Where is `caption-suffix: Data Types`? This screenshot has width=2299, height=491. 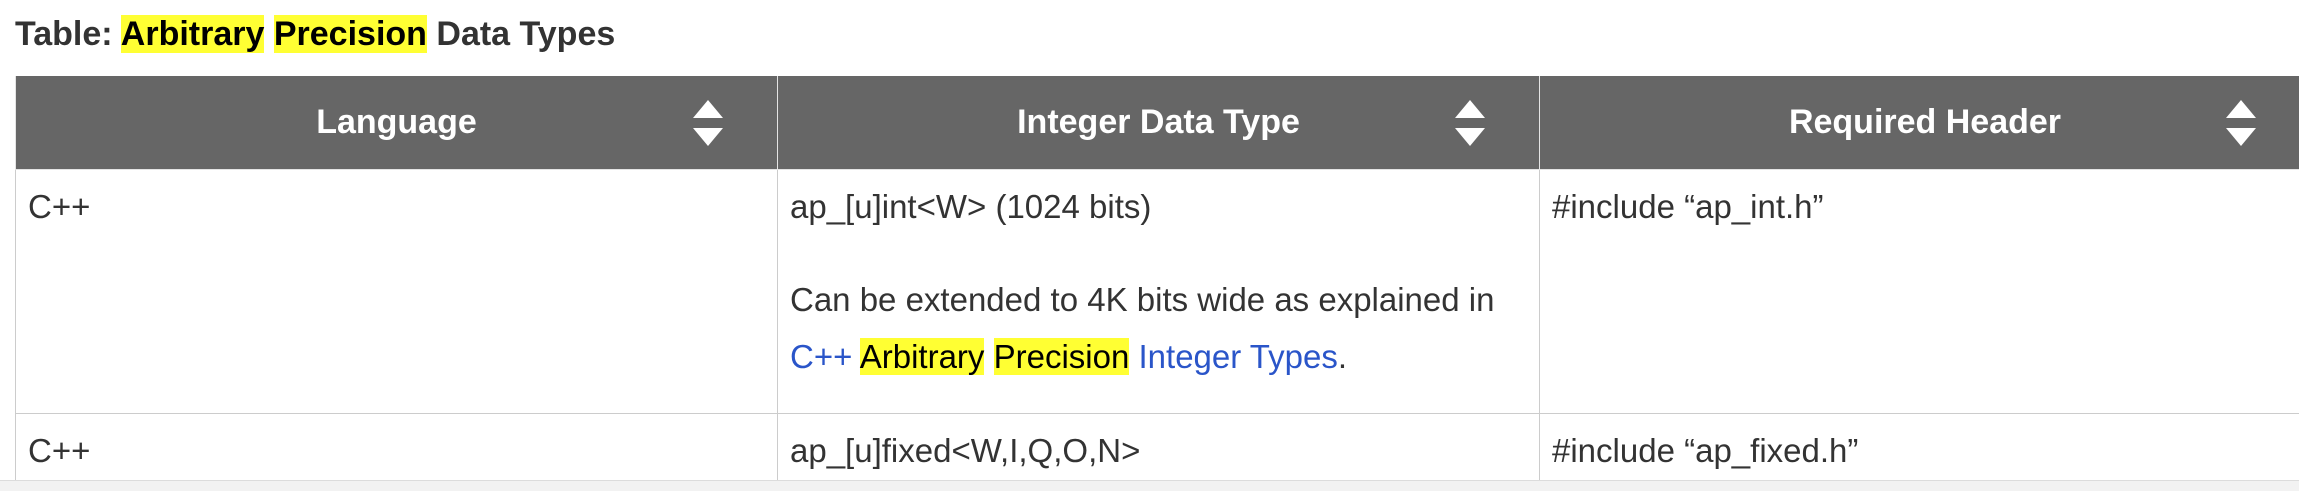
caption-suffix: Data Types is located at coordinates (521, 34).